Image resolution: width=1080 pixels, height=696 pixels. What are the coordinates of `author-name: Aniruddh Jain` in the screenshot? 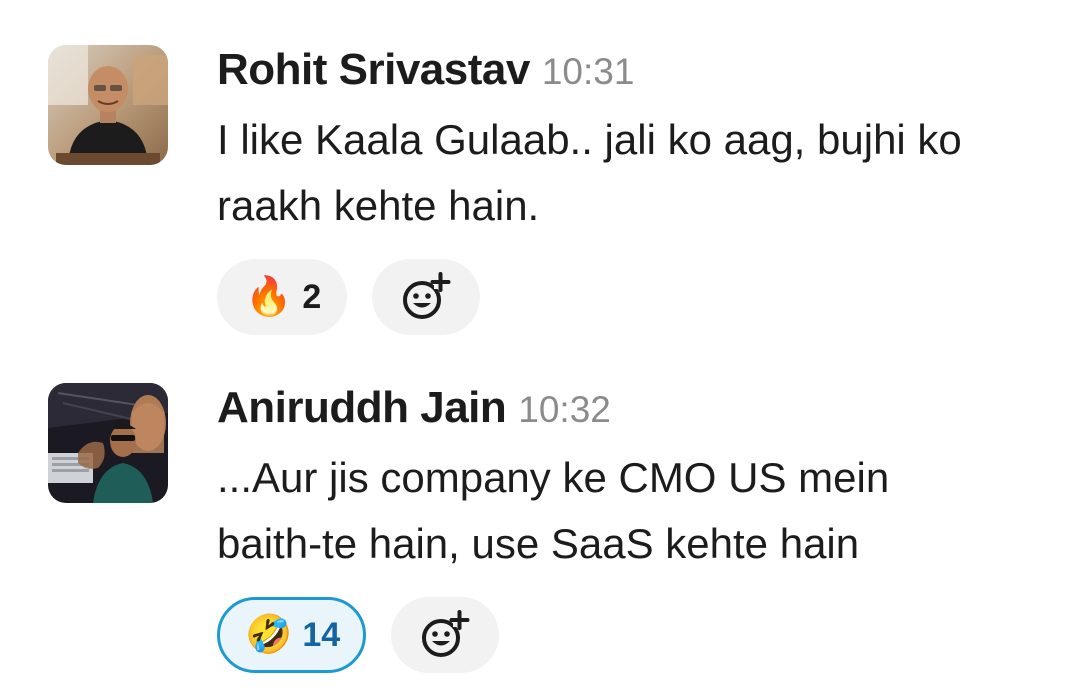 It's located at (362, 408).